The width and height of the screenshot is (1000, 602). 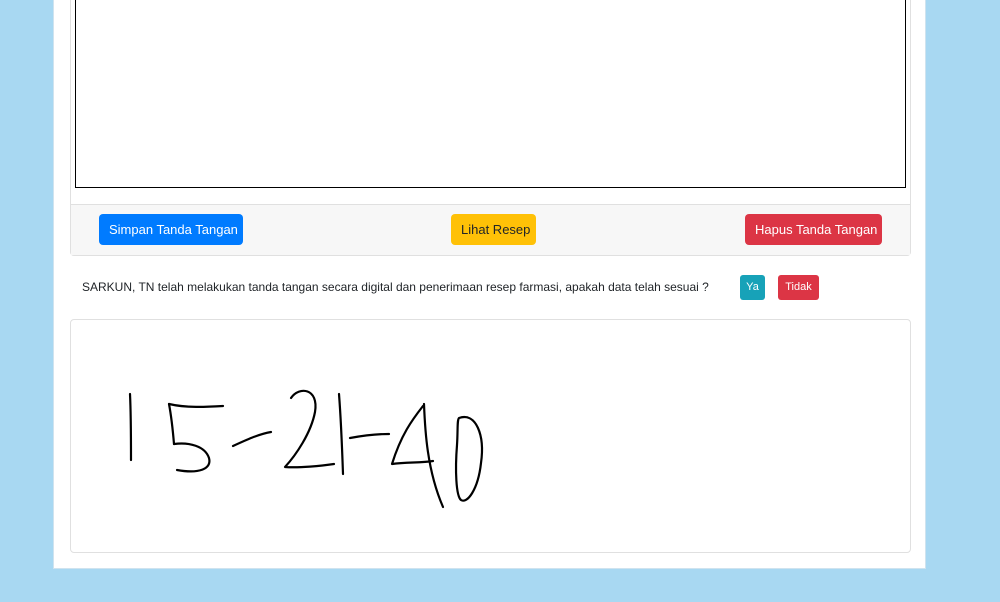 I want to click on handwritten-signature-image, so click(x=305, y=449).